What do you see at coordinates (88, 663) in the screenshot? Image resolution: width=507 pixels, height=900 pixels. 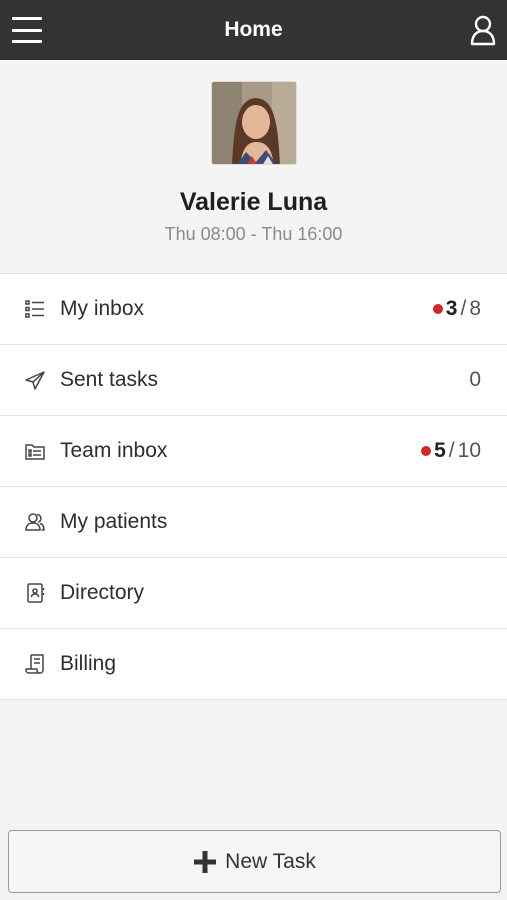 I see `menu-item-label: Billing` at bounding box center [88, 663].